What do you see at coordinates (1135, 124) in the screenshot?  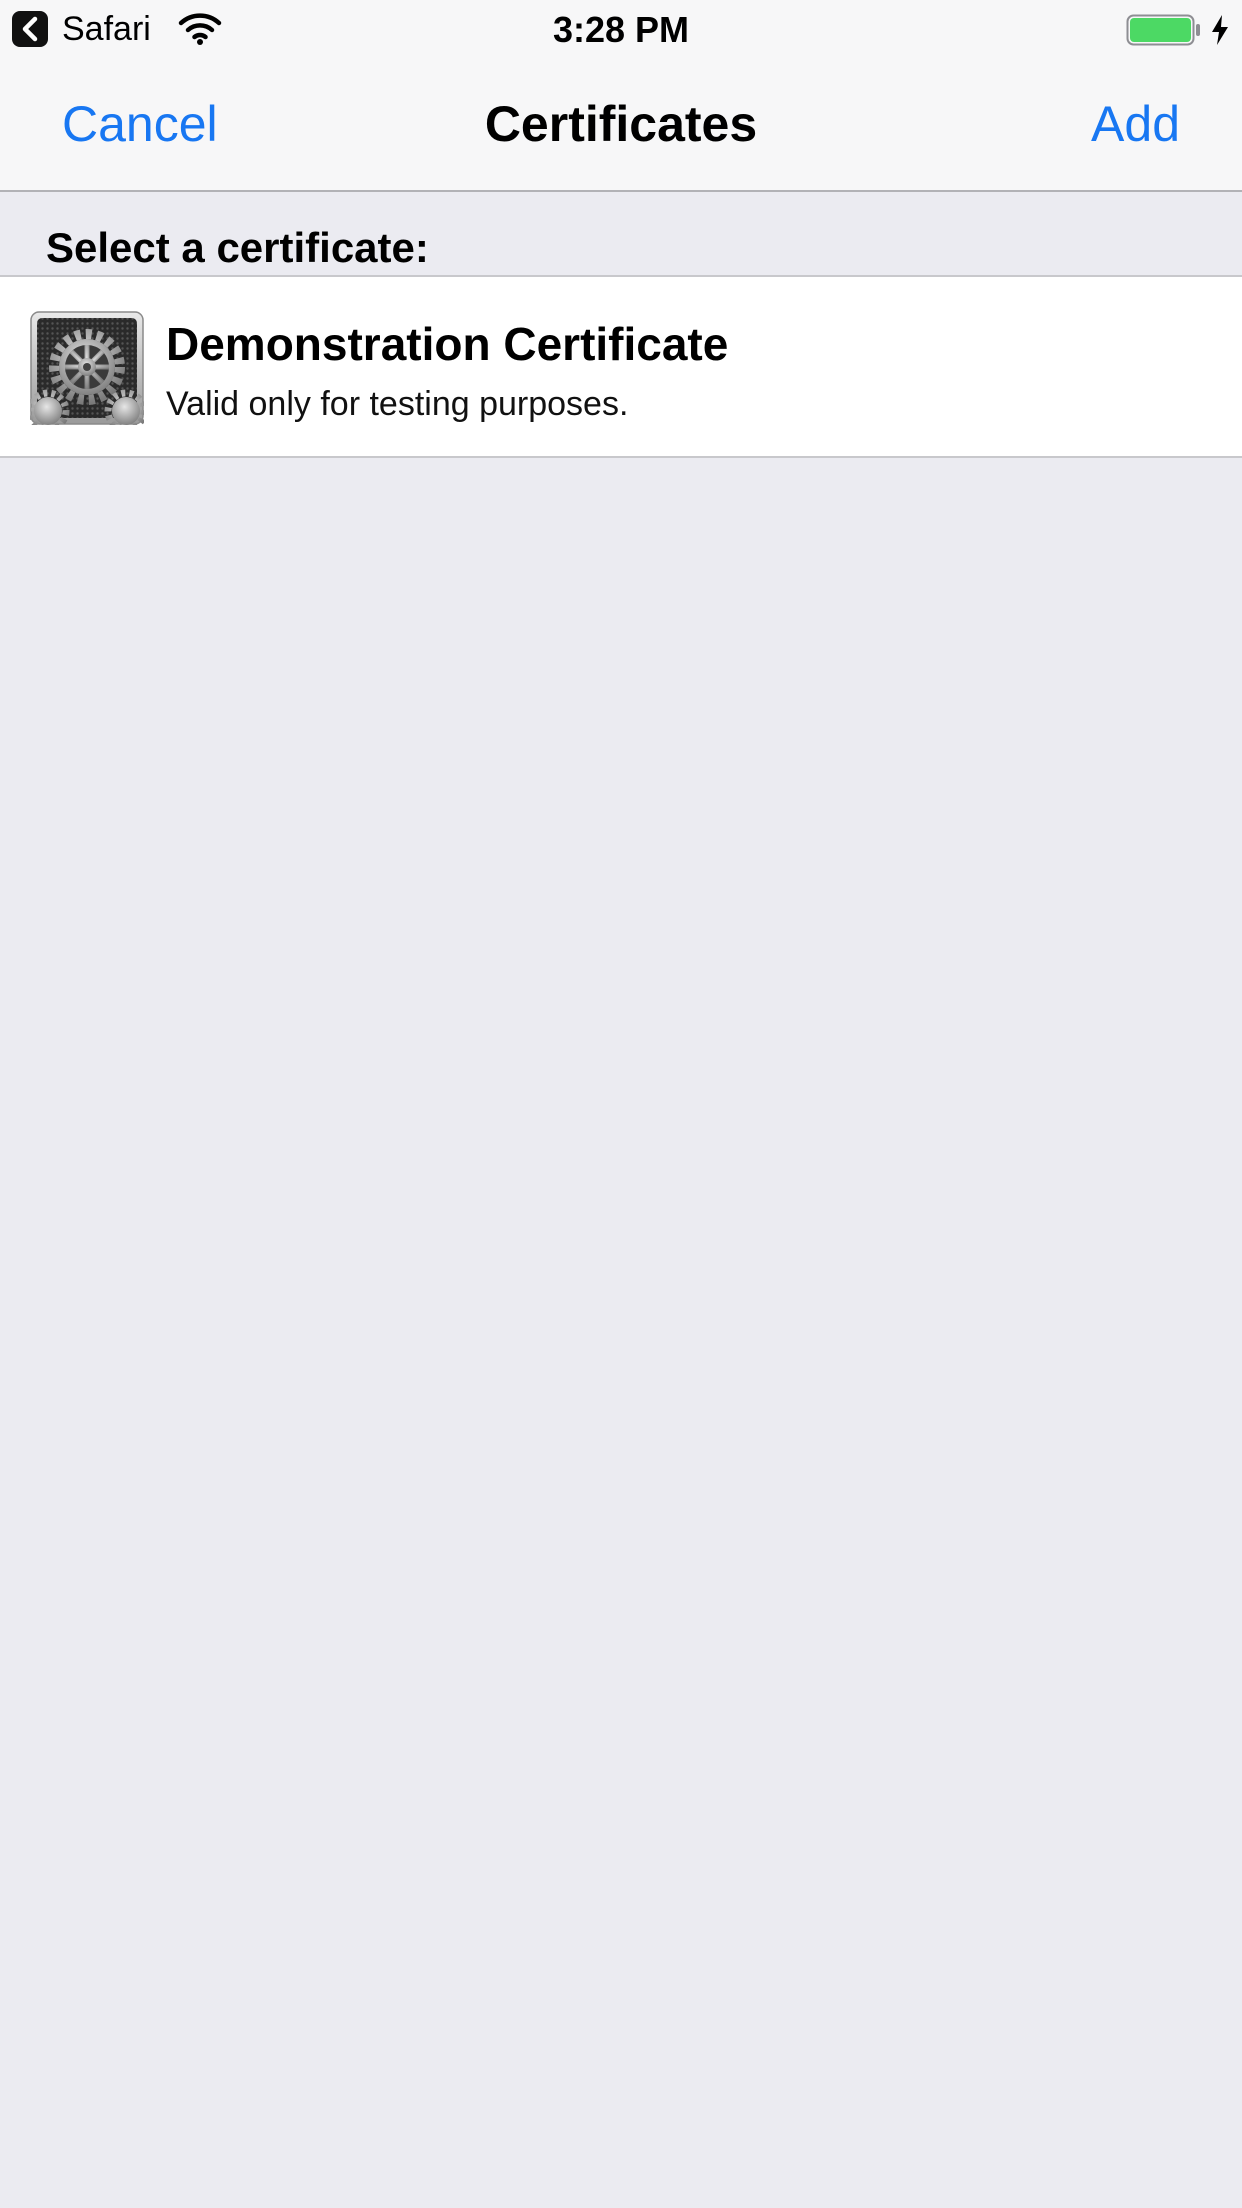 I see `add-button: Add` at bounding box center [1135, 124].